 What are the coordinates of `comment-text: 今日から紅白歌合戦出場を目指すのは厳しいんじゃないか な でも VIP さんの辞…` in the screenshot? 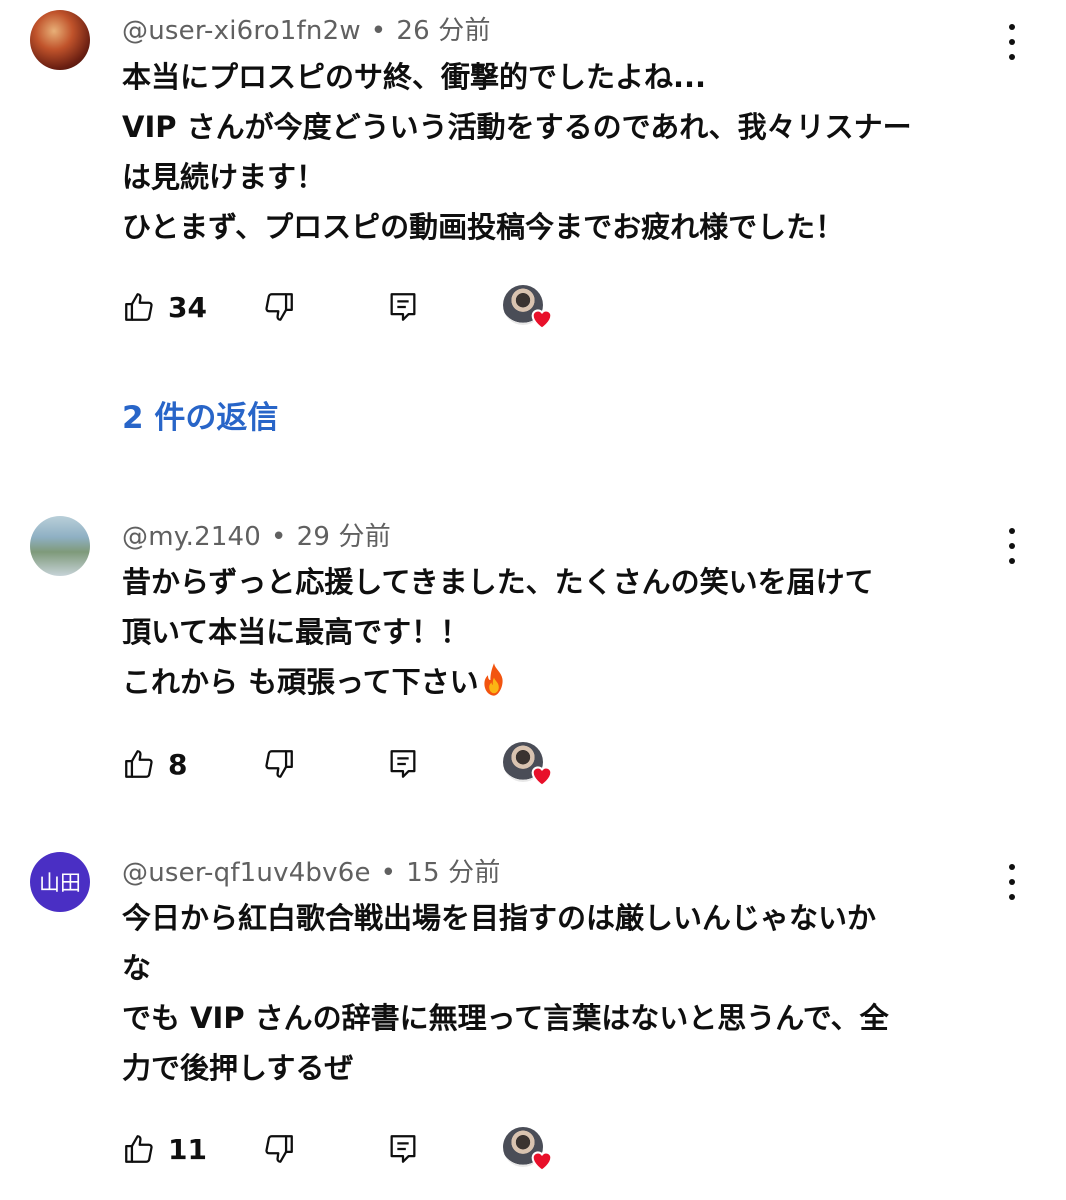 It's located at (505, 993).